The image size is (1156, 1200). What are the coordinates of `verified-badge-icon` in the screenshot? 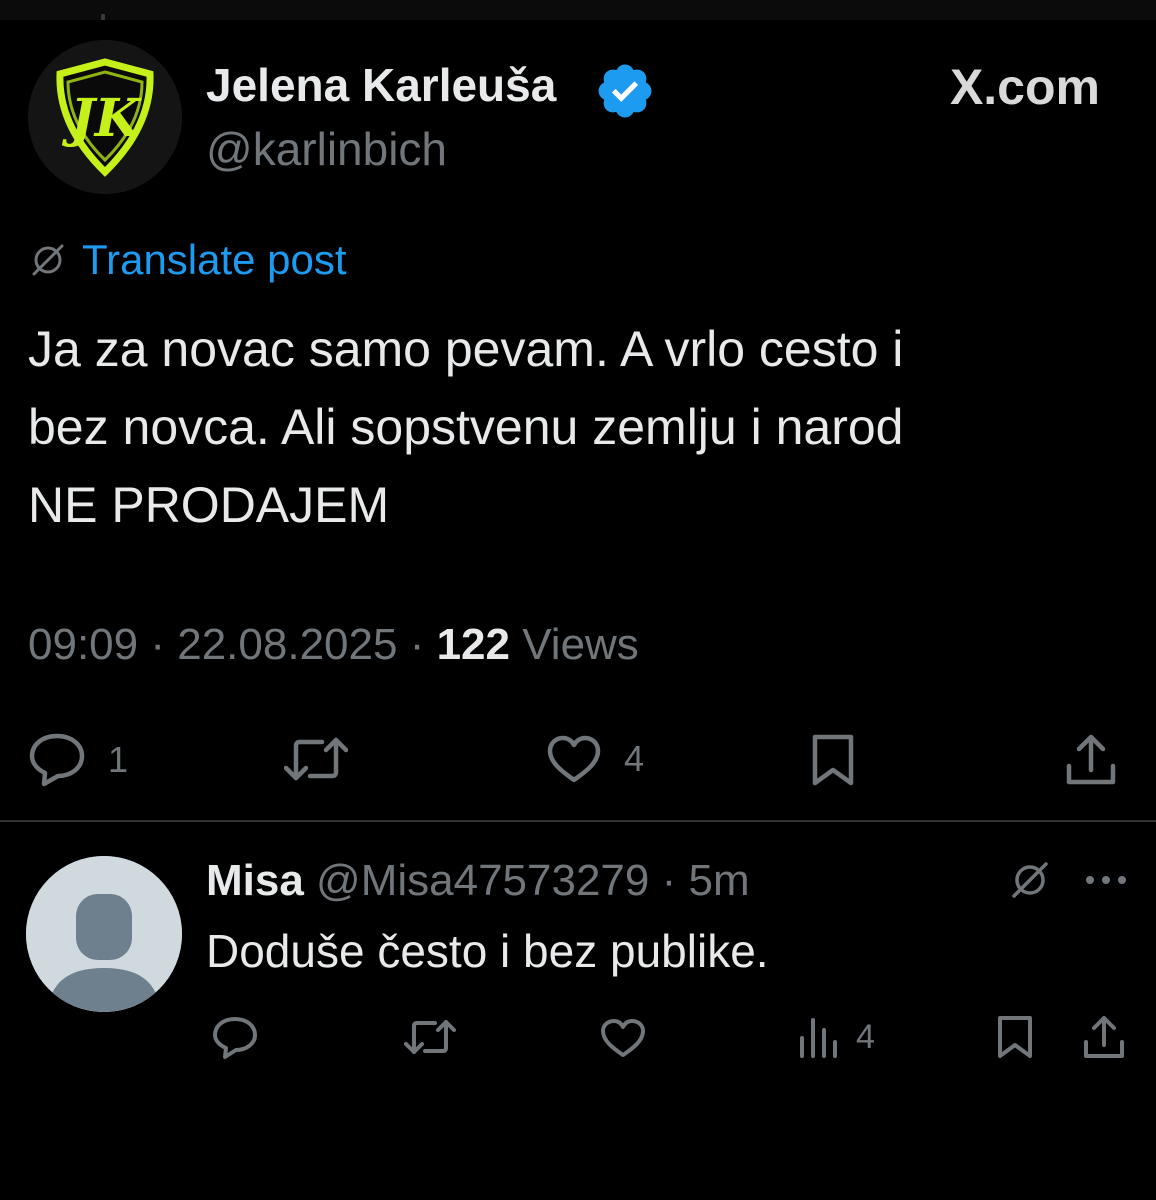 It's located at (625, 91).